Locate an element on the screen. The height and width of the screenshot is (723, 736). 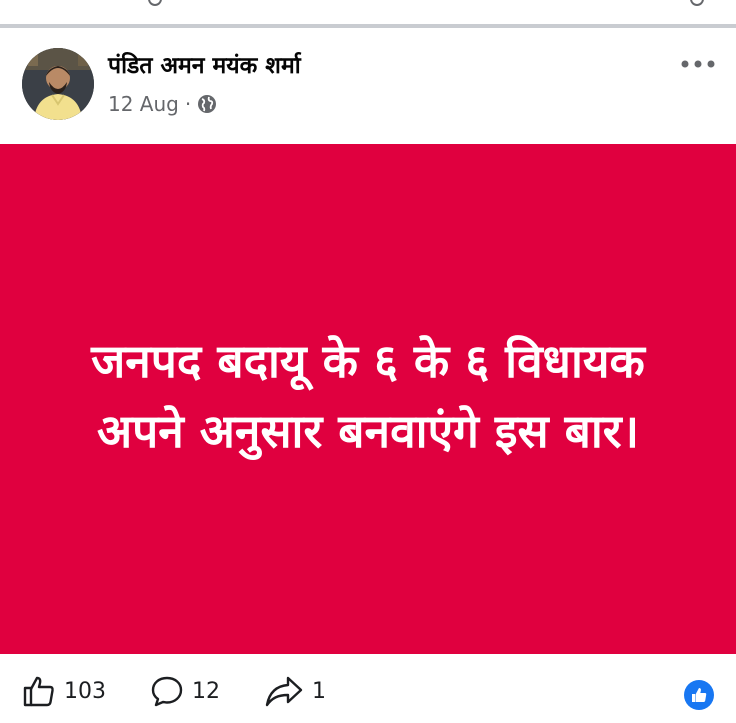
avatar-photo is located at coordinates (58, 84).